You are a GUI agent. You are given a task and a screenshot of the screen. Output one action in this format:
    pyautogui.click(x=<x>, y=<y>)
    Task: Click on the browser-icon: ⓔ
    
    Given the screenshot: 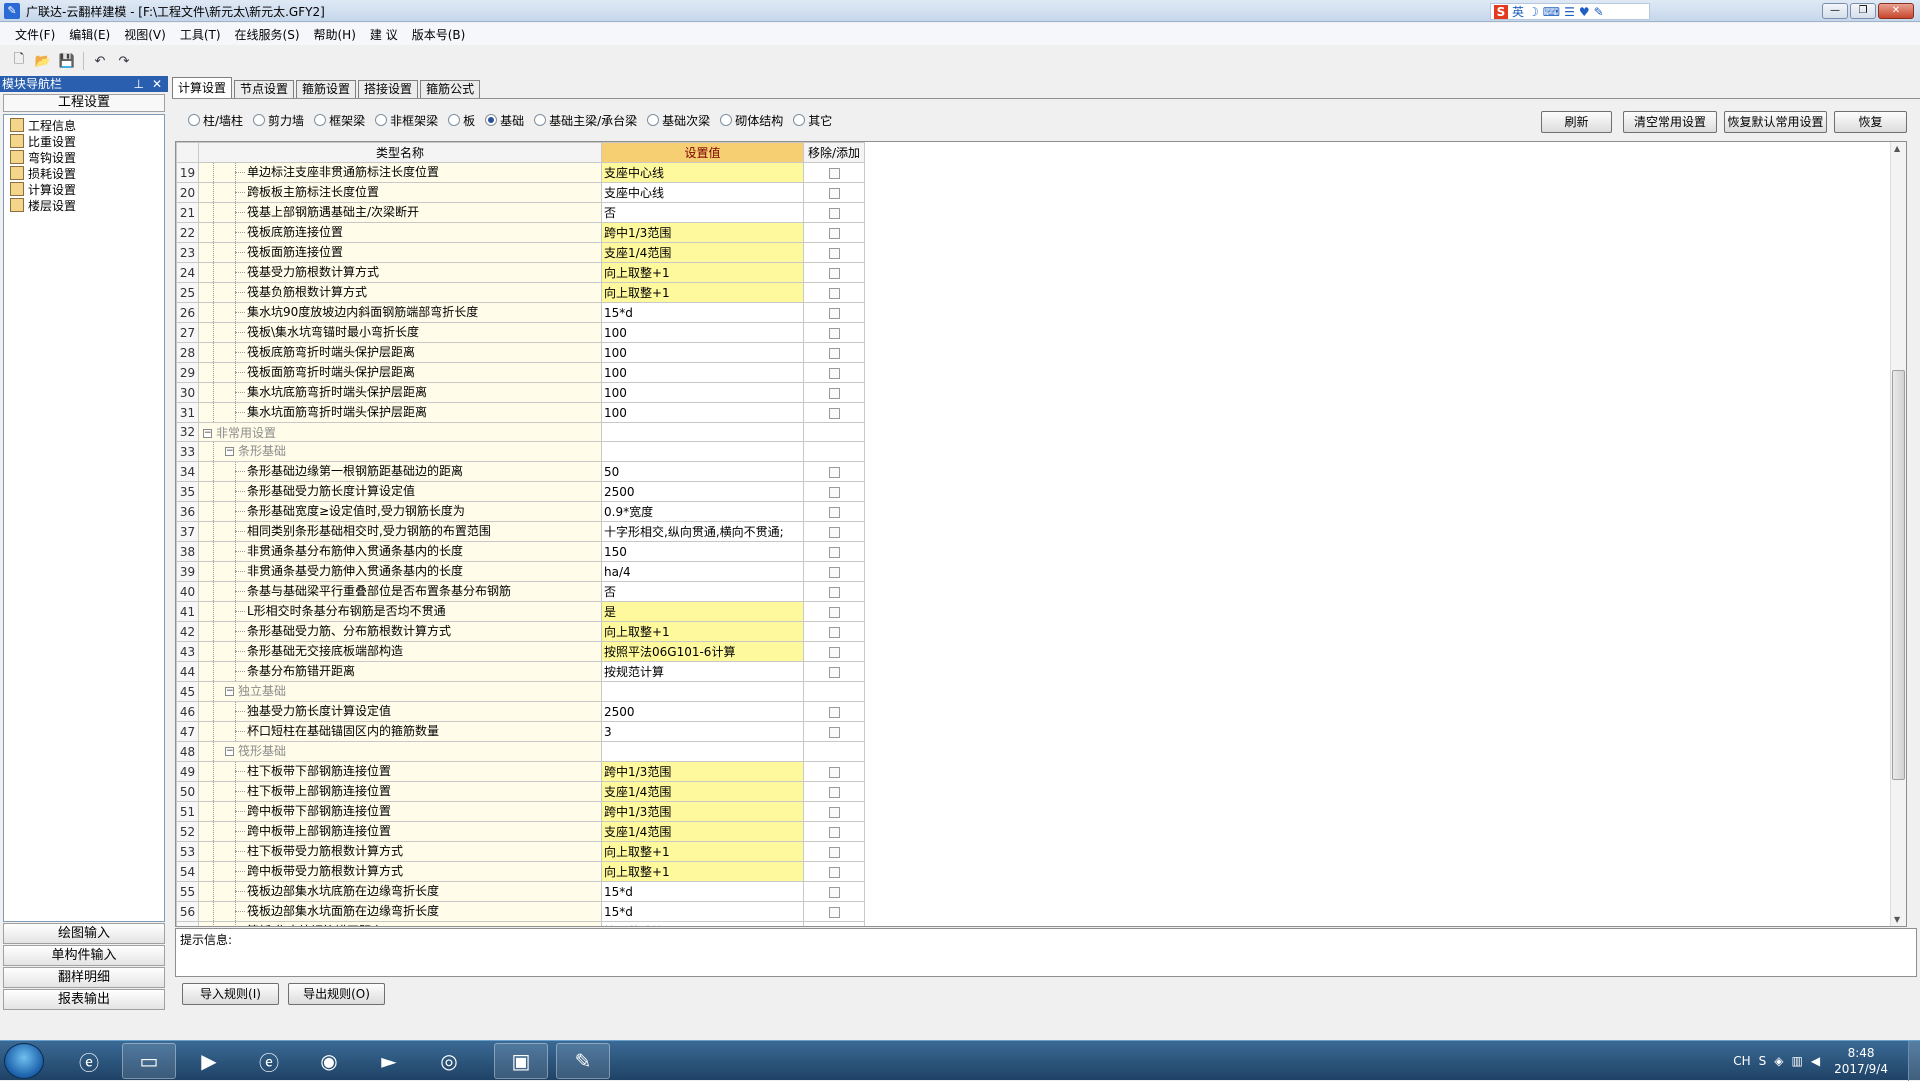 What is the action you would take?
    pyautogui.click(x=269, y=1061)
    